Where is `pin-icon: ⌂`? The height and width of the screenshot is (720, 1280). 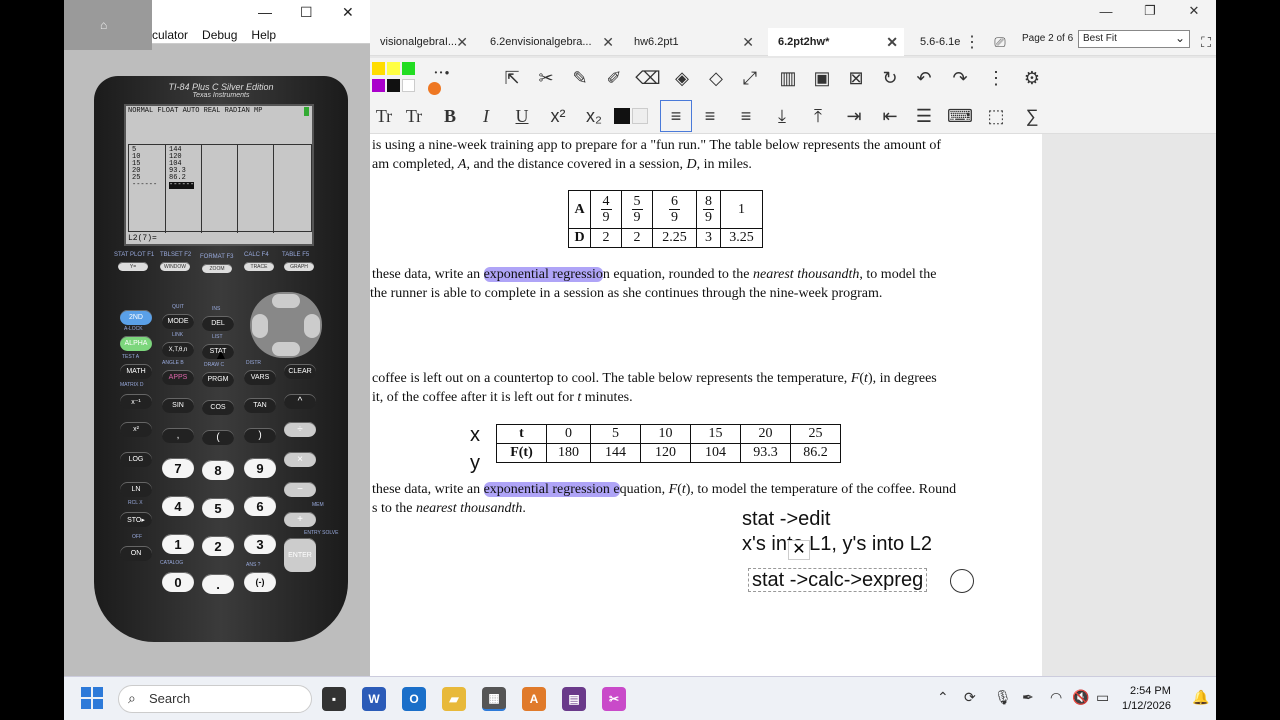 pin-icon: ⌂ is located at coordinates (103, 25).